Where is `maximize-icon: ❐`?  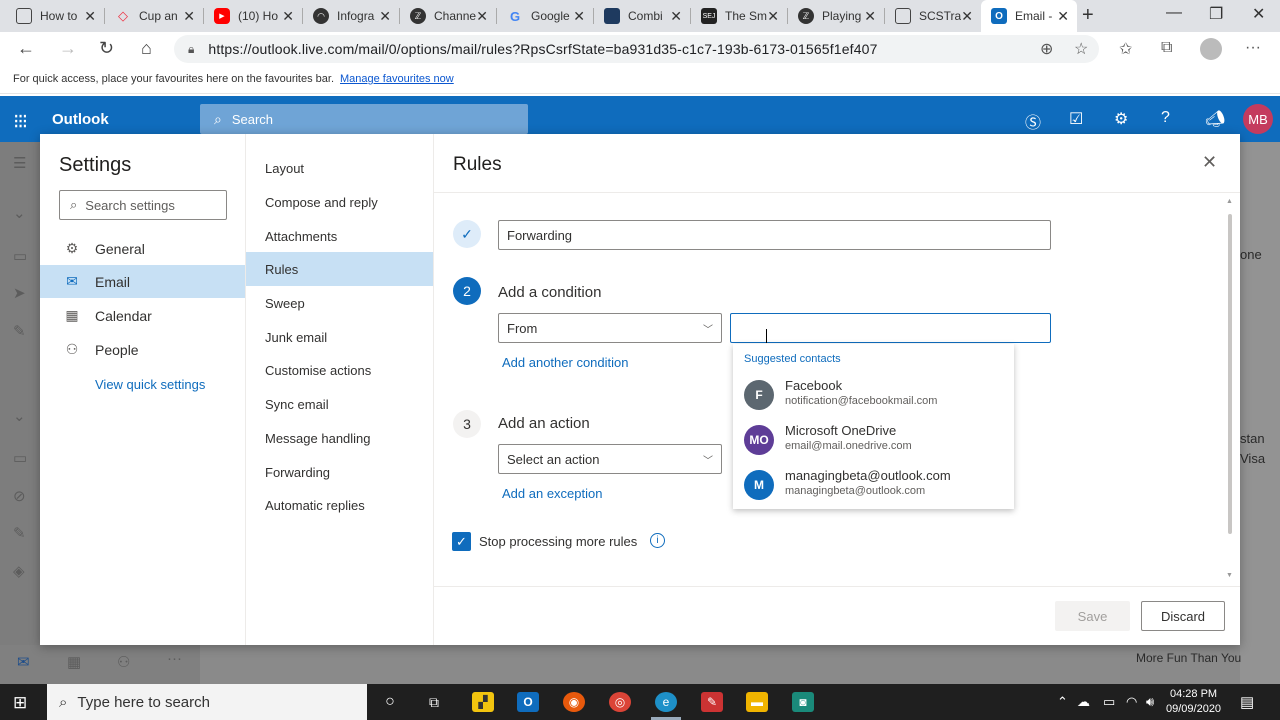 maximize-icon: ❐ is located at coordinates (1216, 14).